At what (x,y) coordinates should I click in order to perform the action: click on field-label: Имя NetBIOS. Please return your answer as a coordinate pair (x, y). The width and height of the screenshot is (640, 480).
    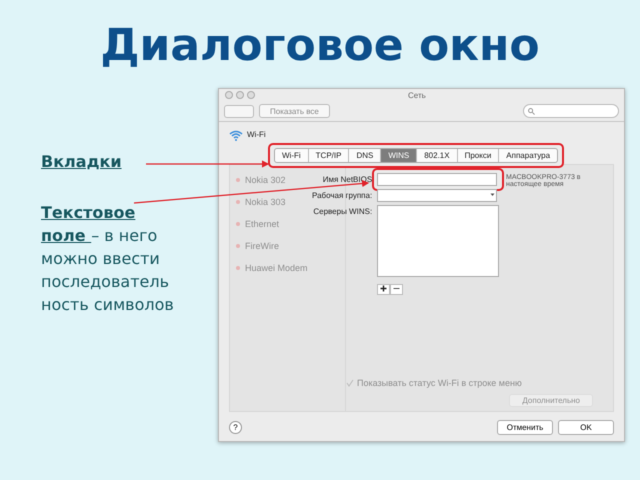
    Looking at the image, I should click on (347, 179).